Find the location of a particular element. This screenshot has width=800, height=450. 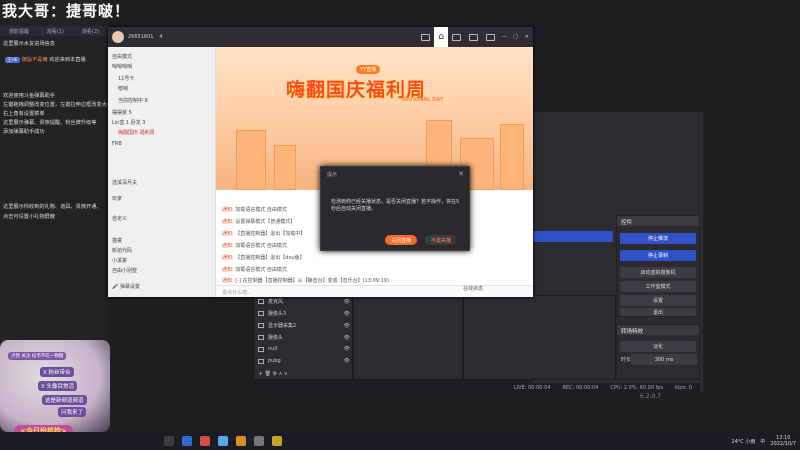

left-line: 左键拖拽调整改变位置，左键拉伸边框改变大小 is located at coordinates (57, 105).